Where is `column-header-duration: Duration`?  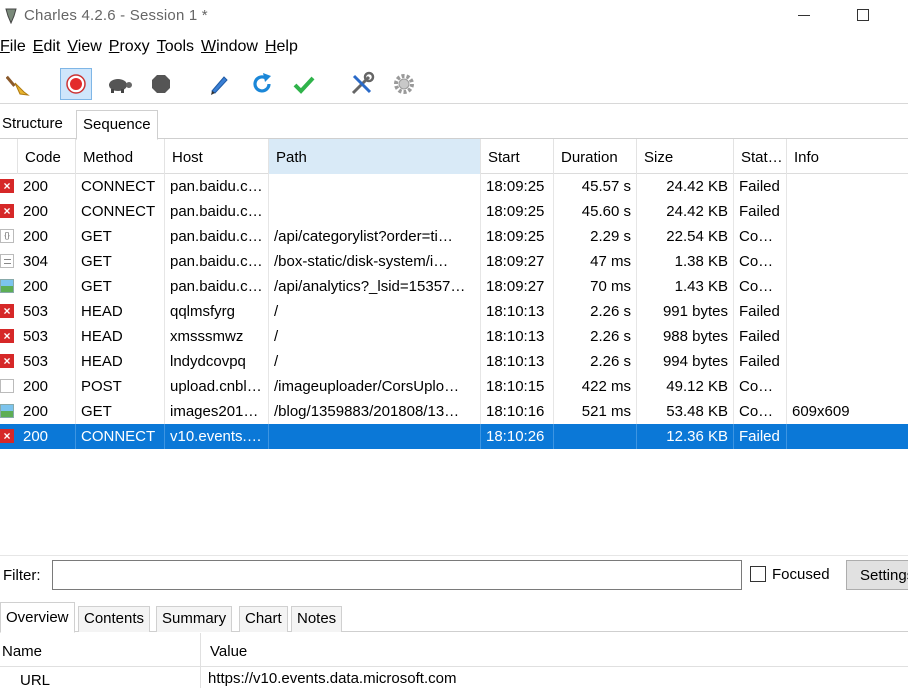 column-header-duration: Duration is located at coordinates (595, 156).